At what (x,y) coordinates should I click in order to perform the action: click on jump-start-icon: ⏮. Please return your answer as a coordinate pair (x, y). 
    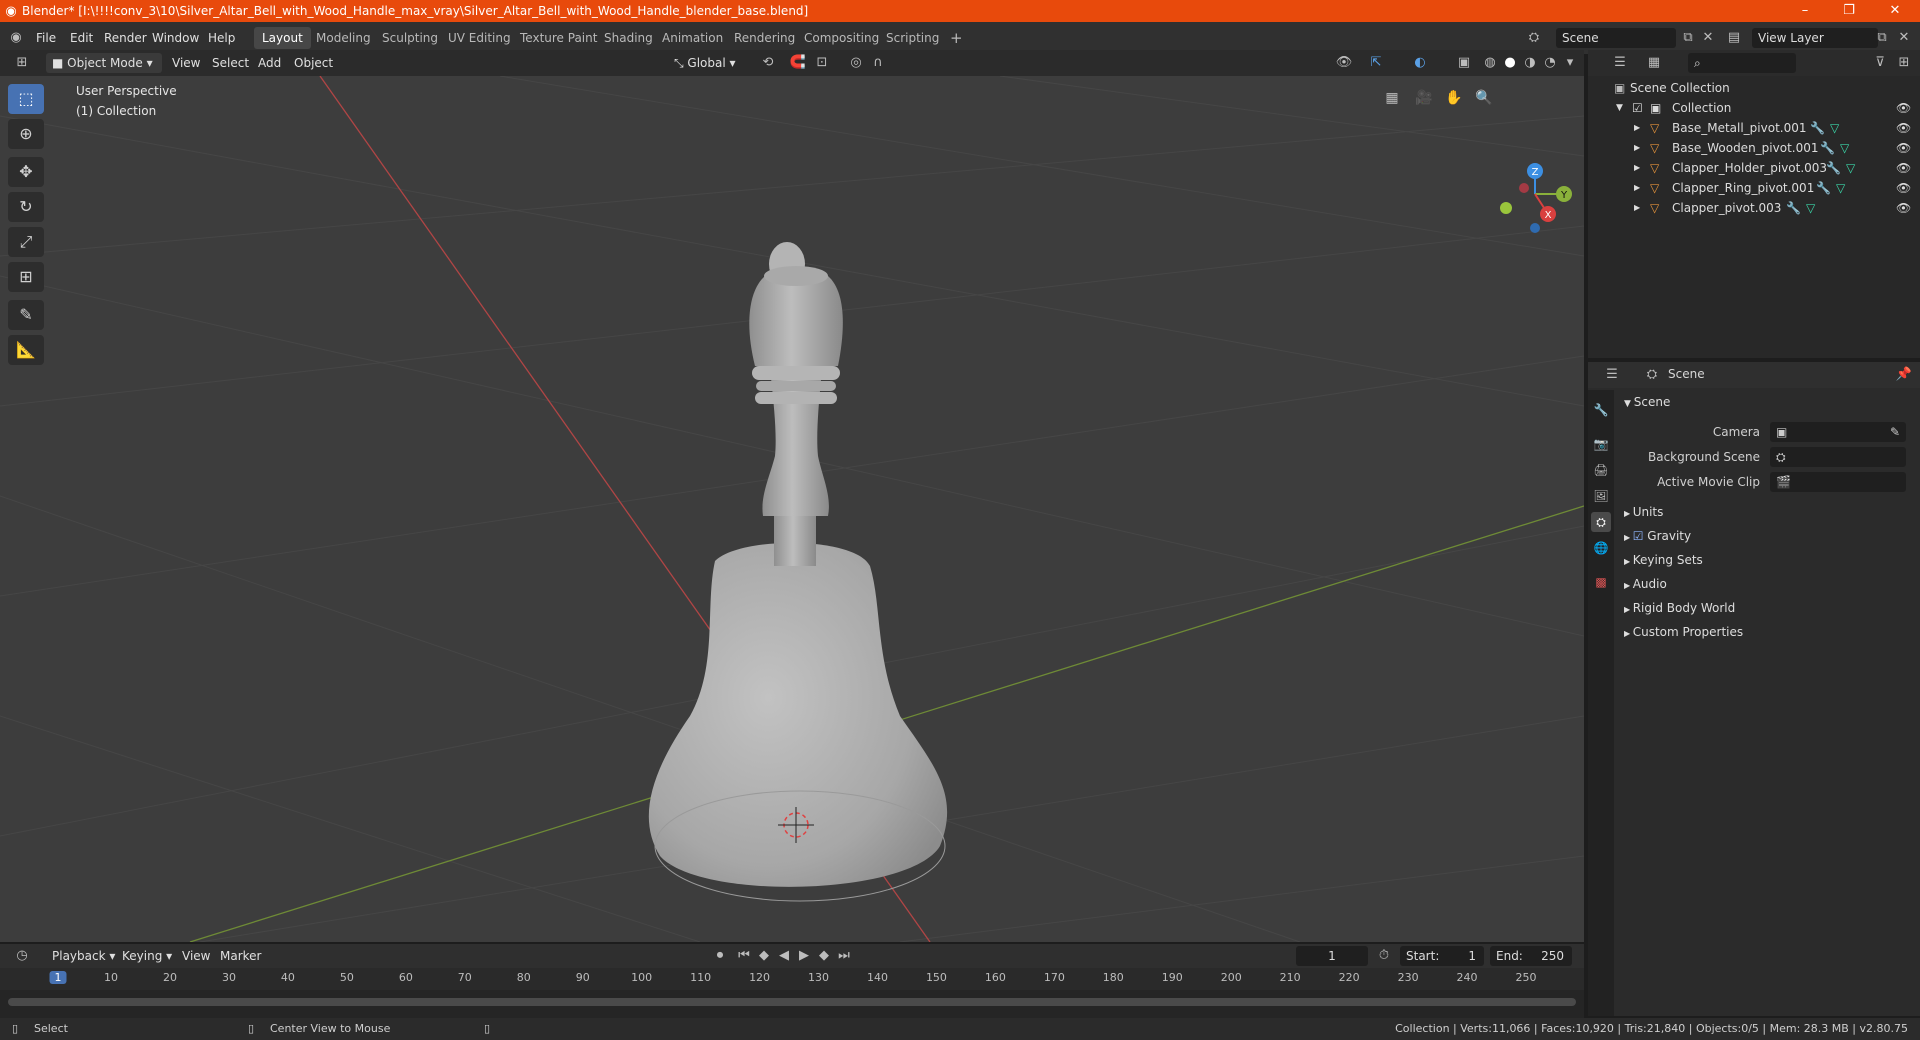
    Looking at the image, I should click on (744, 956).